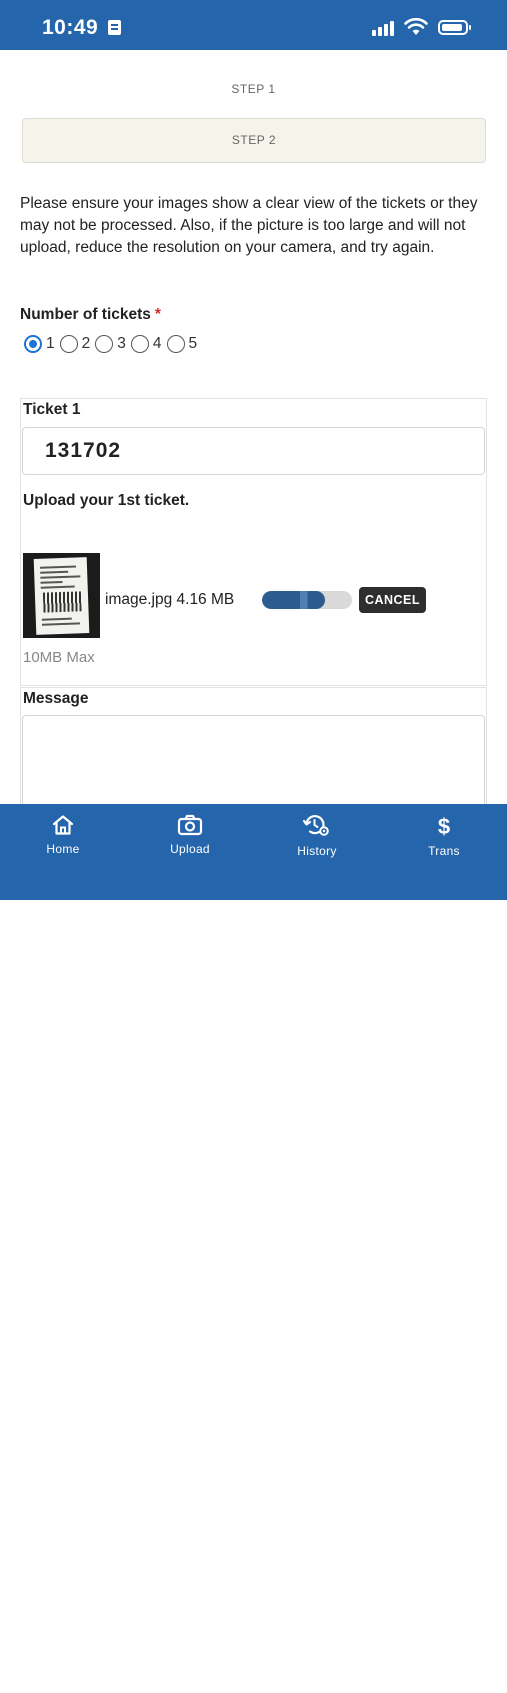 This screenshot has height=1693, width=507. I want to click on history-icon, so click(315, 825).